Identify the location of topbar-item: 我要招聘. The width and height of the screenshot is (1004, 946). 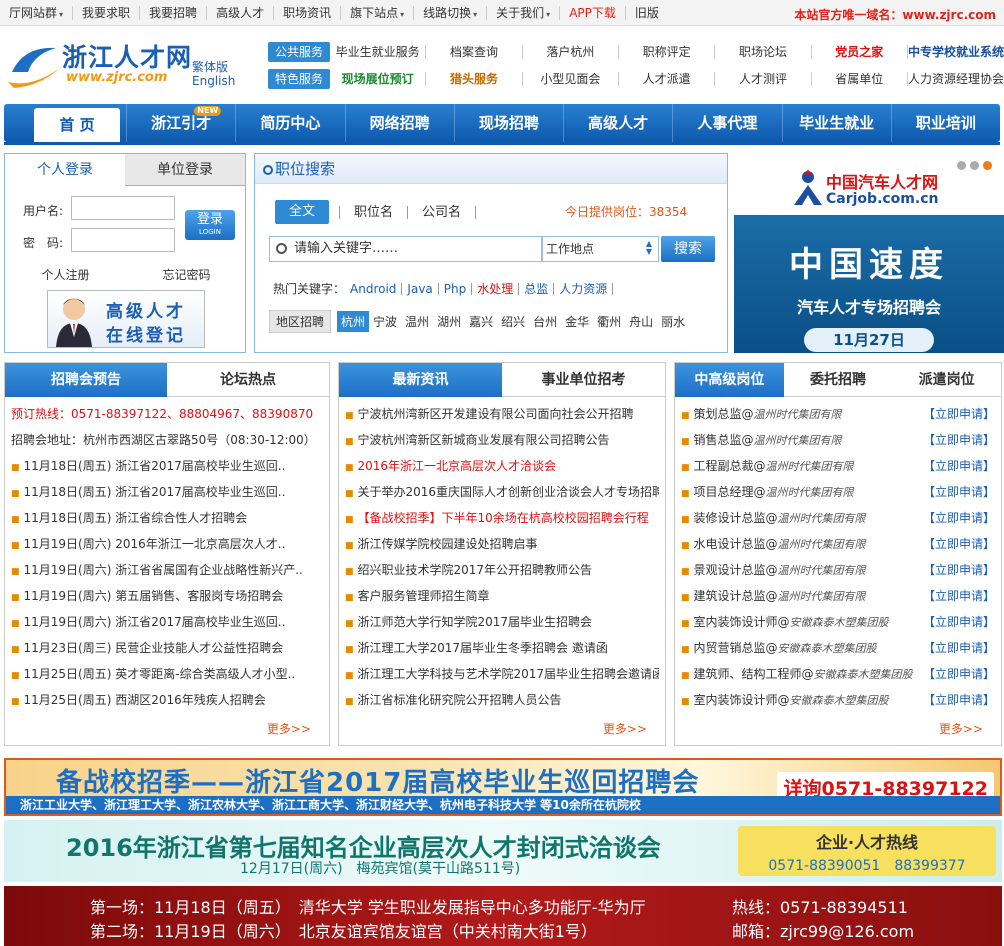
(174, 12).